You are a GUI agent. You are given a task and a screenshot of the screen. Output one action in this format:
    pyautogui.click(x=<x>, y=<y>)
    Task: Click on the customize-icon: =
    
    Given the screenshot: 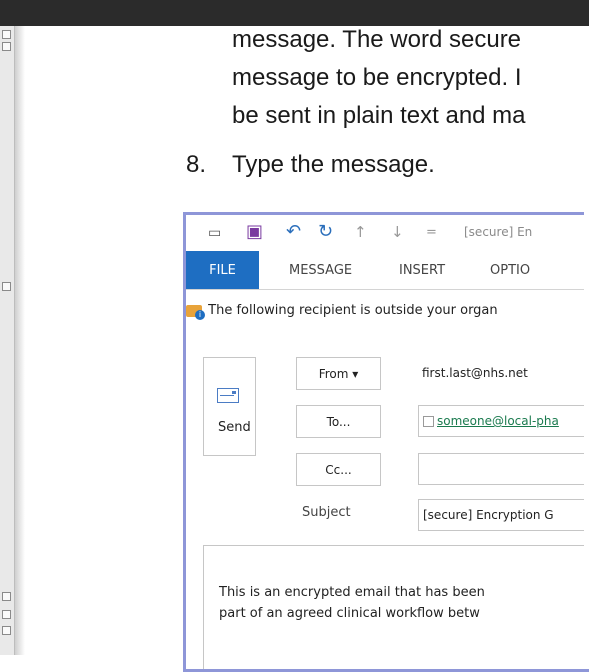 What is the action you would take?
    pyautogui.click(x=431, y=232)
    